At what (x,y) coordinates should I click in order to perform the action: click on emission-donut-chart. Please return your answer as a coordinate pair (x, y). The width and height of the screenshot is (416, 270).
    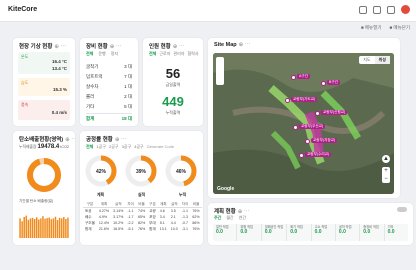
    Looking at the image, I should click on (44, 175).